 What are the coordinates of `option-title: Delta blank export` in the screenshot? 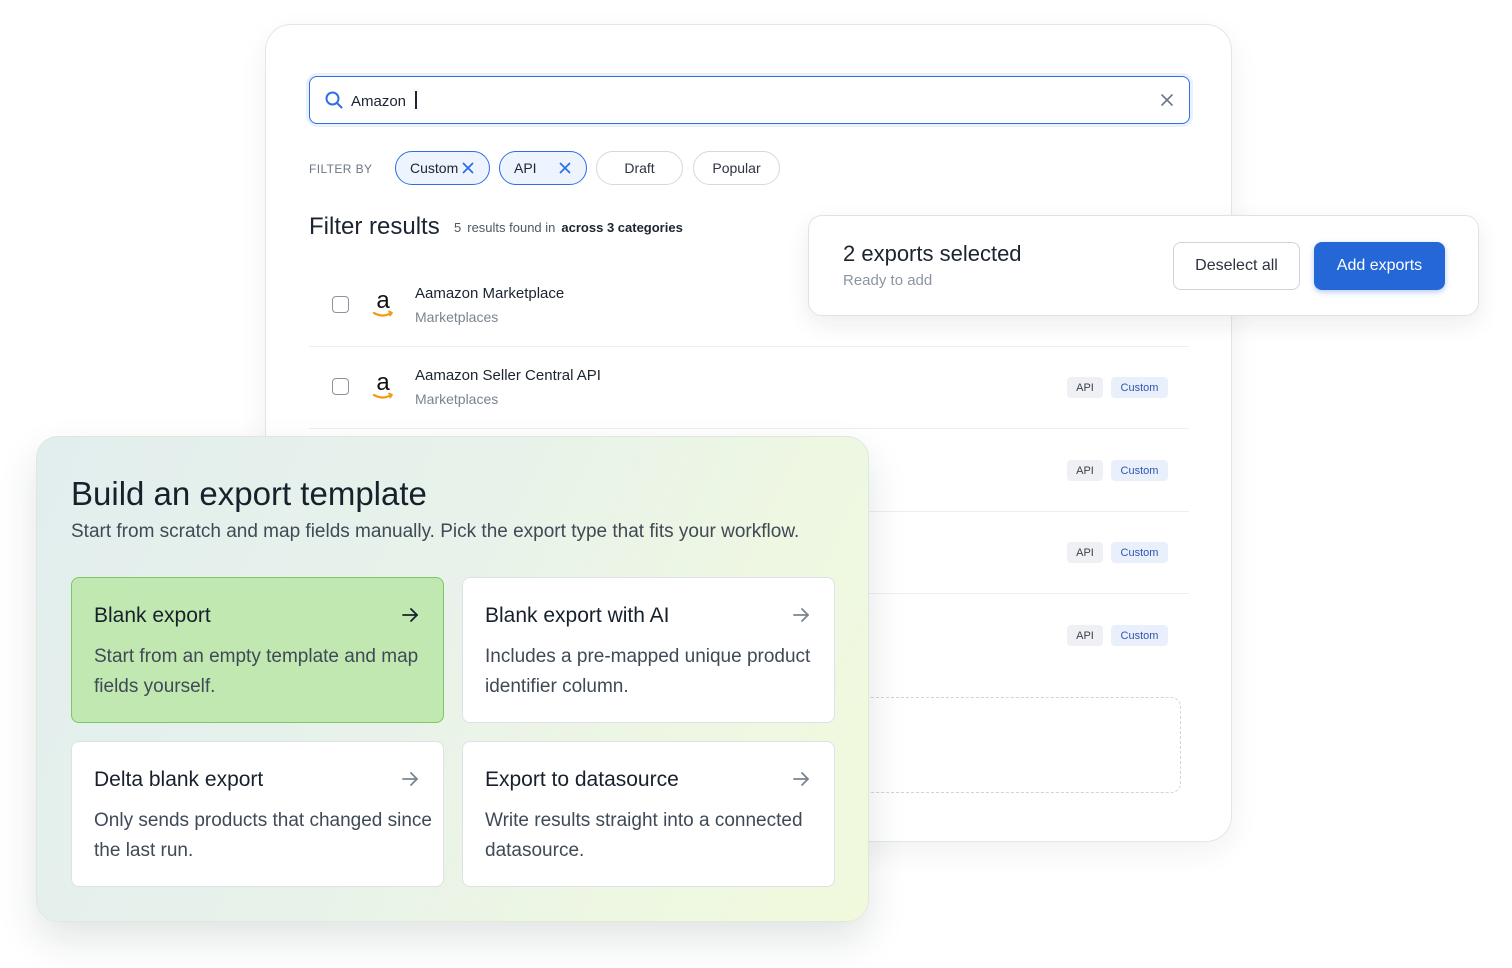 It's located at (179, 779).